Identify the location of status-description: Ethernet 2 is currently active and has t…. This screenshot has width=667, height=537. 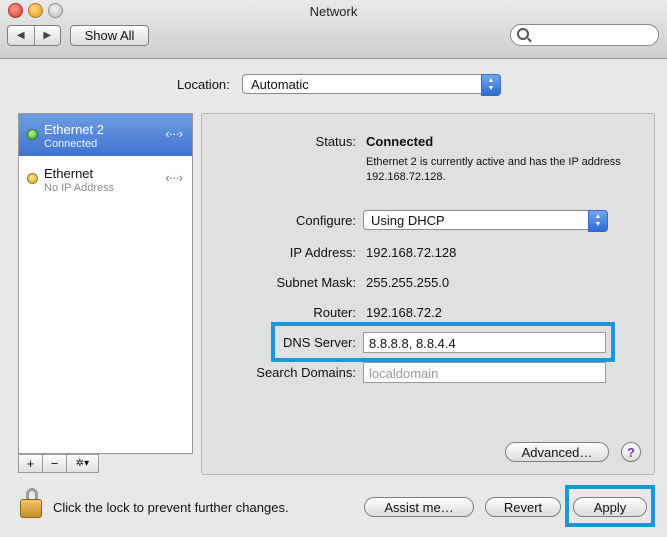
(493, 169).